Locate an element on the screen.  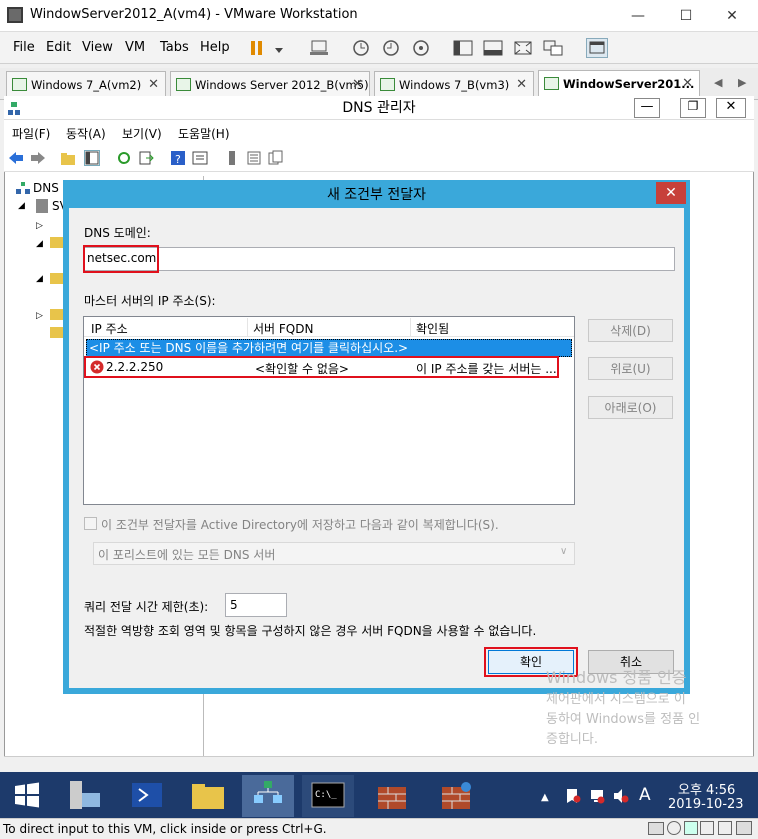
back-arrow-icon is located at coordinates (16, 158).